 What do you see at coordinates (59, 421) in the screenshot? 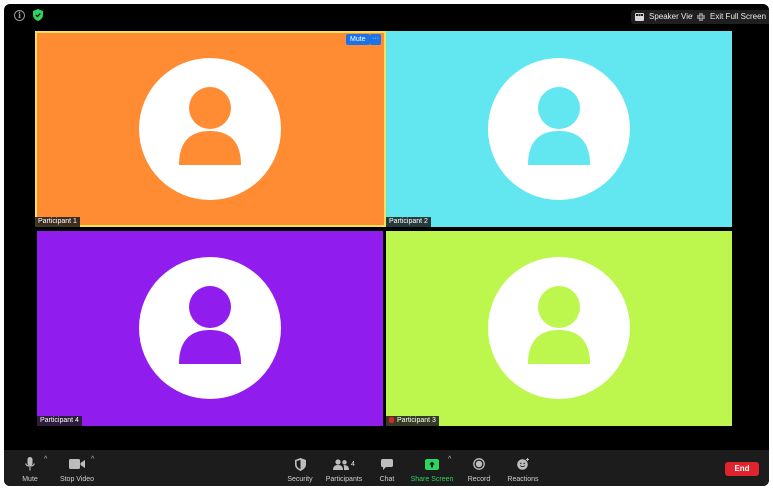
I see `participant-name-label: Participant 4` at bounding box center [59, 421].